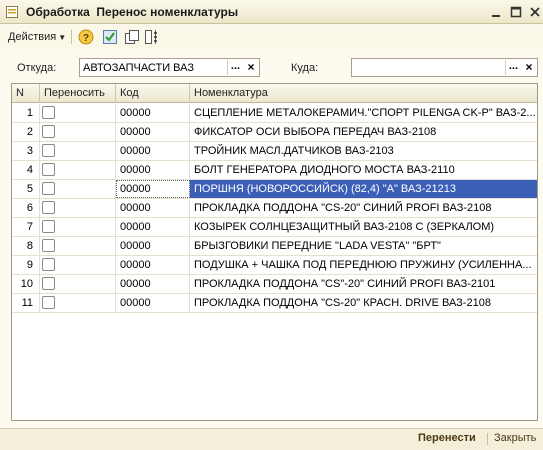 This screenshot has height=450, width=543. What do you see at coordinates (37, 68) in the screenshot?
I see `from-label: Откуда:` at bounding box center [37, 68].